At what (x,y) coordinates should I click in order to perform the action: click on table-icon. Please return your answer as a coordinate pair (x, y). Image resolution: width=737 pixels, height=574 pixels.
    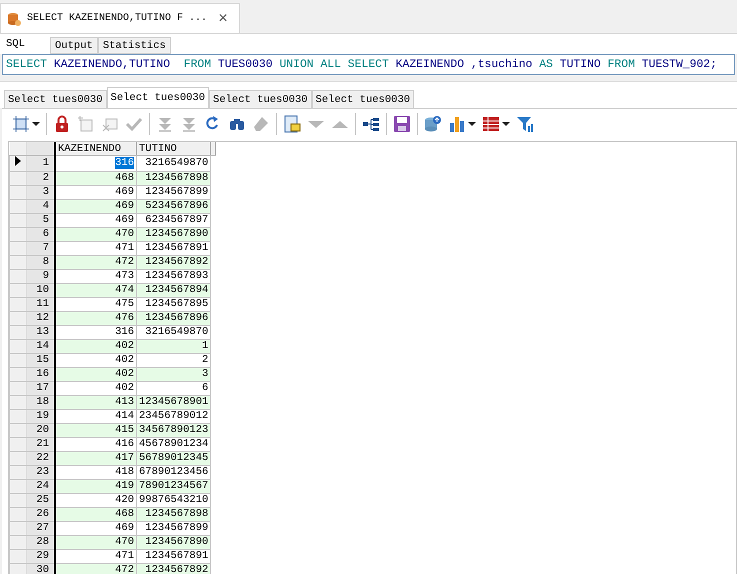
    Looking at the image, I should click on (491, 124).